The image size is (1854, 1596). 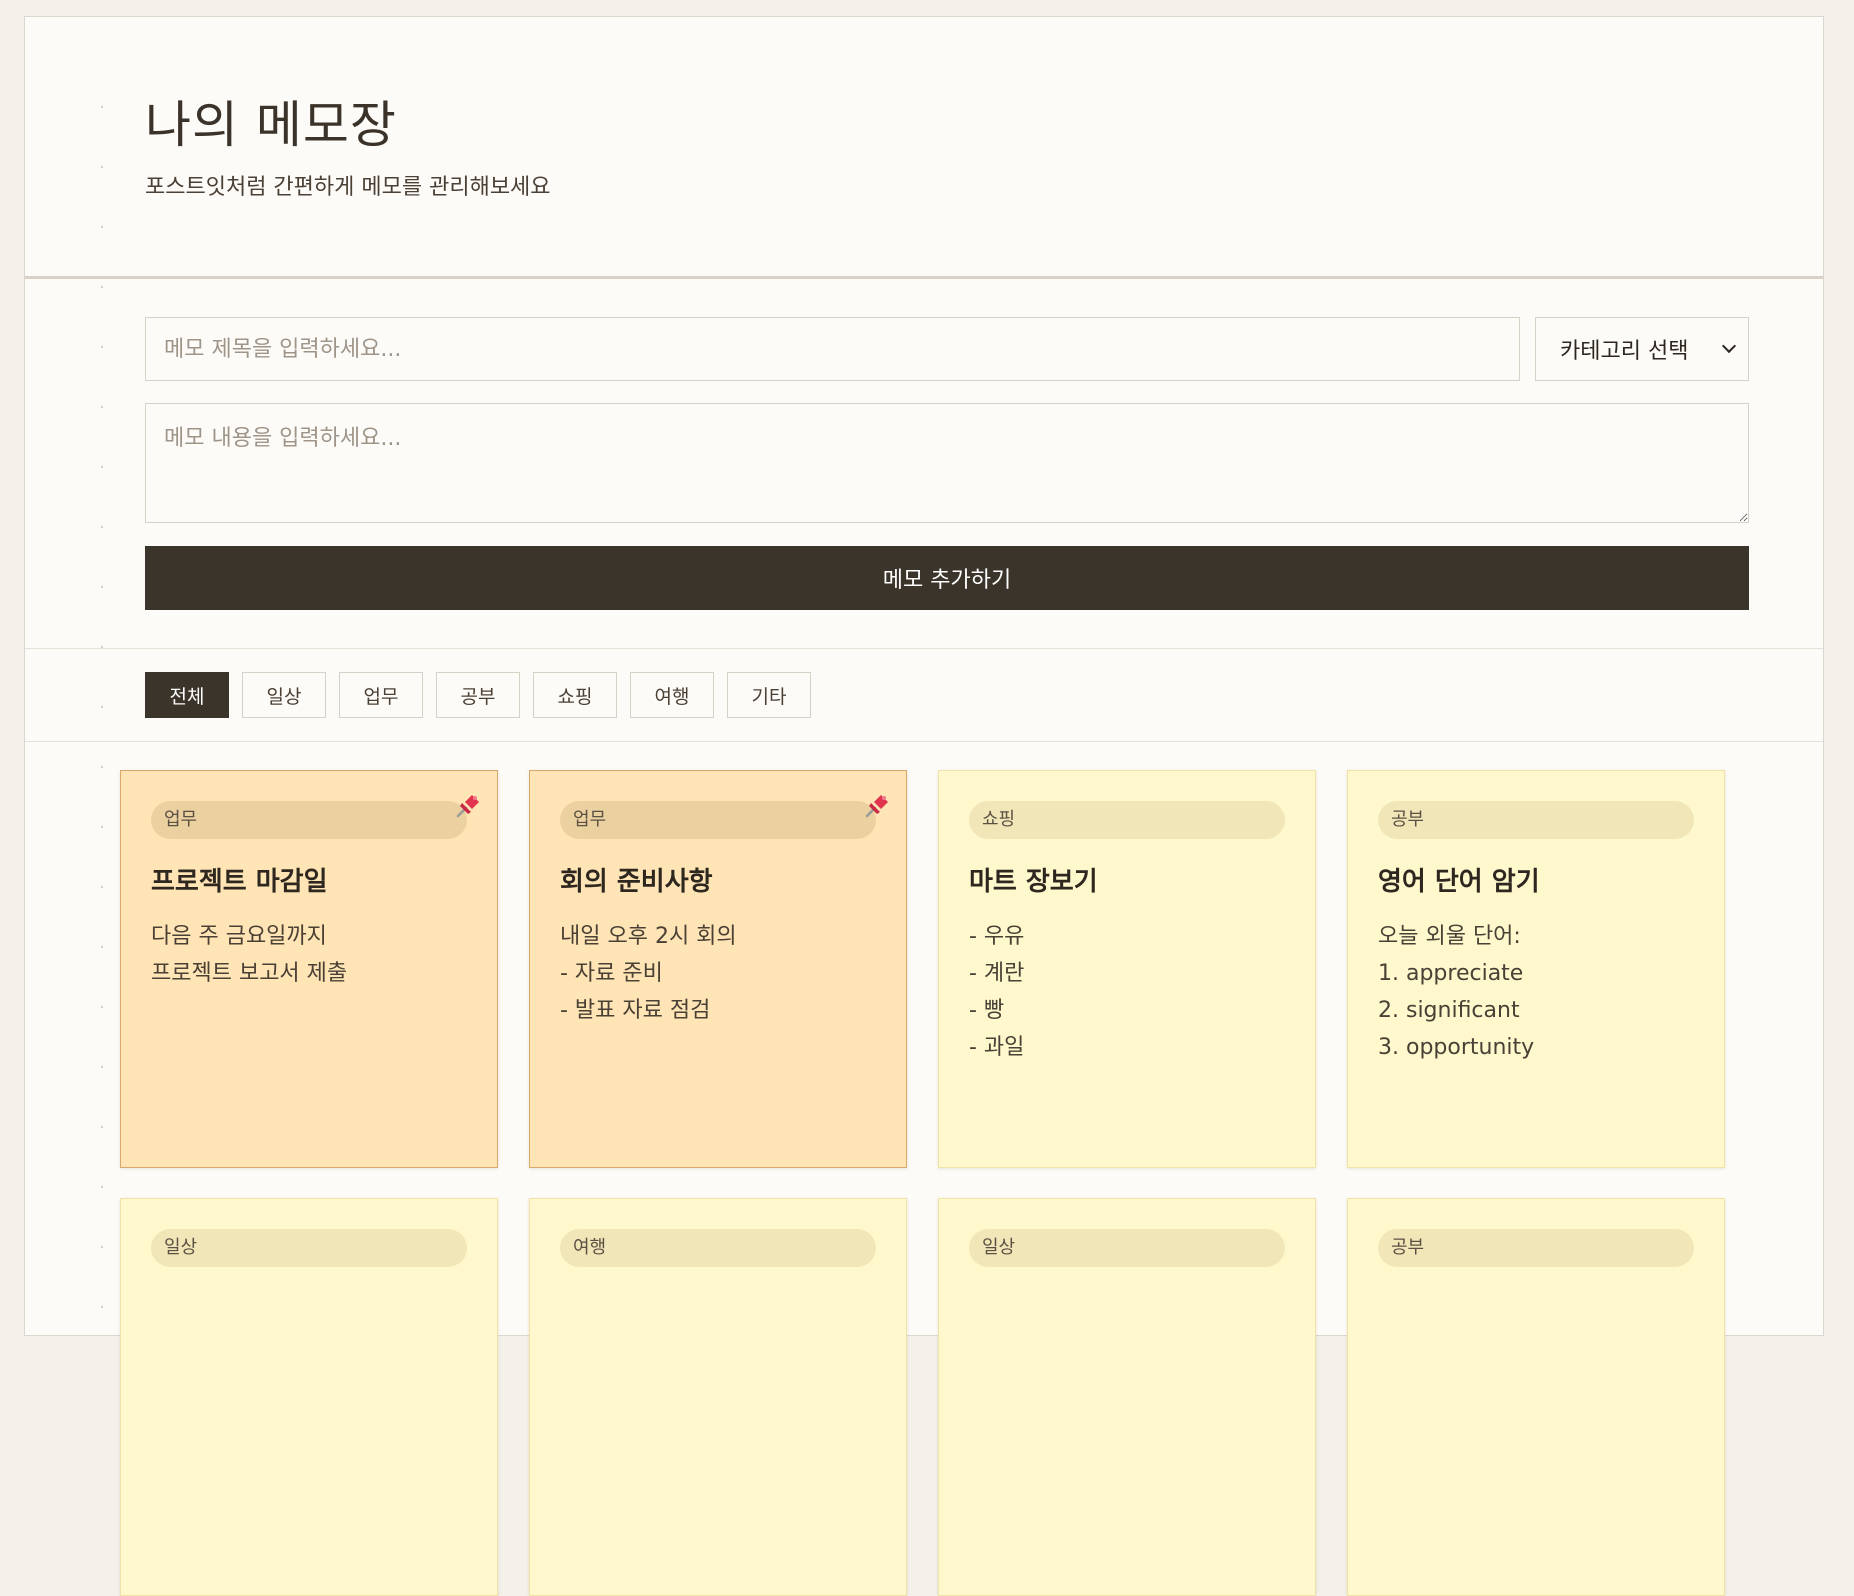 I want to click on memo-body: 다음 주 금요일까지 프로젝트 보고서 제출, so click(x=249, y=955).